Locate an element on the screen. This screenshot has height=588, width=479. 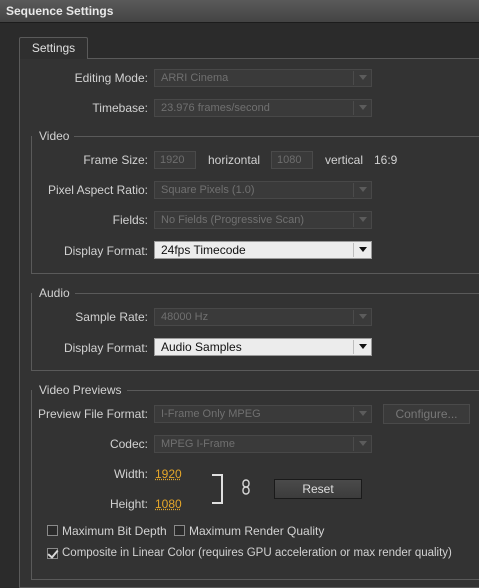
chain-link-icon is located at coordinates (246, 487).